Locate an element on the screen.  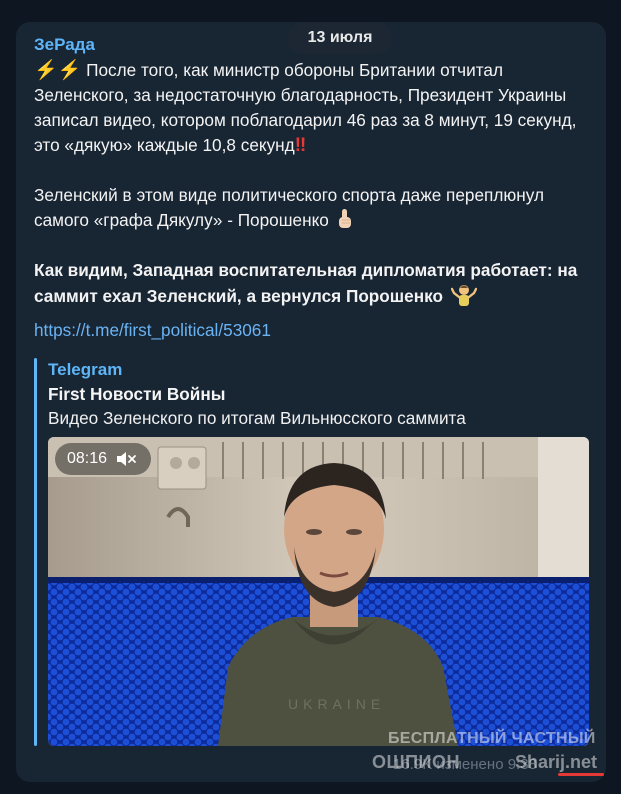
preview-title: First Новости Войны is located at coordinates (136, 394).